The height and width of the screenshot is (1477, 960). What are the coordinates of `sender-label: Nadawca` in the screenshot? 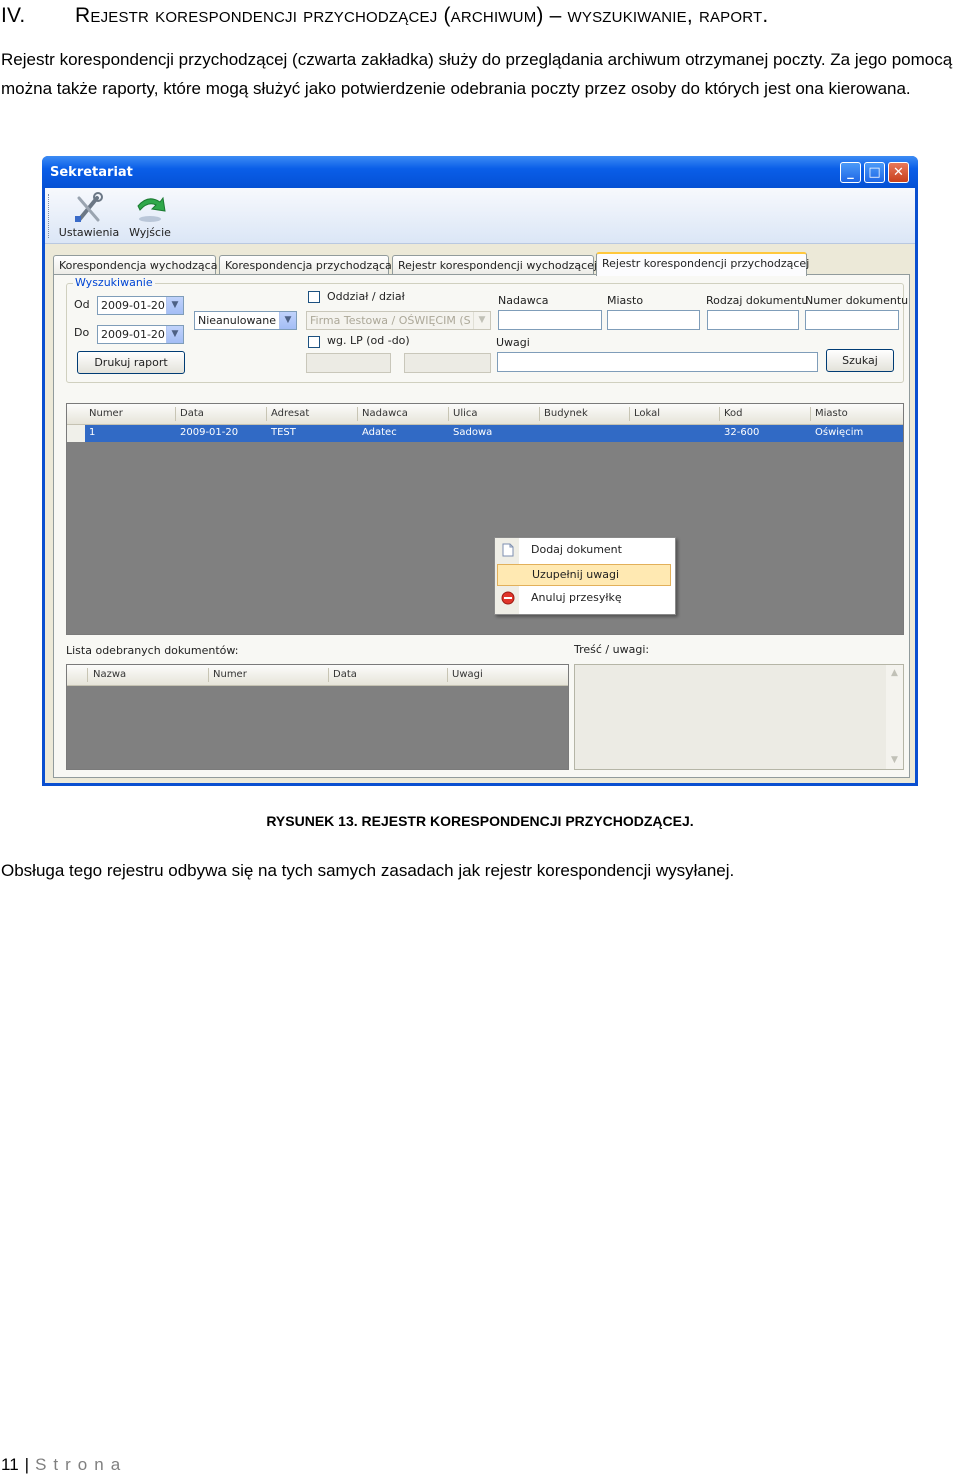 It's located at (523, 300).